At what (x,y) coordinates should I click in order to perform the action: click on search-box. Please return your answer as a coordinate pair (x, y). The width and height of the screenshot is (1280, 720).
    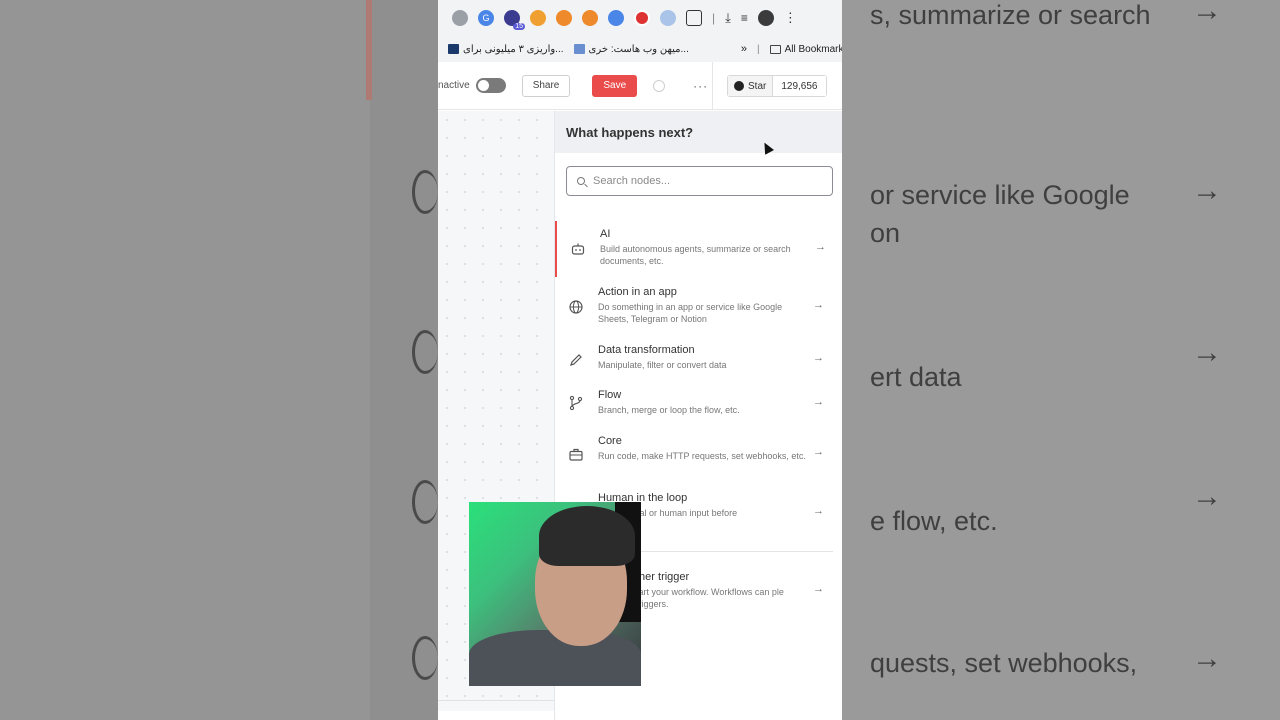
    Looking at the image, I should click on (699, 181).